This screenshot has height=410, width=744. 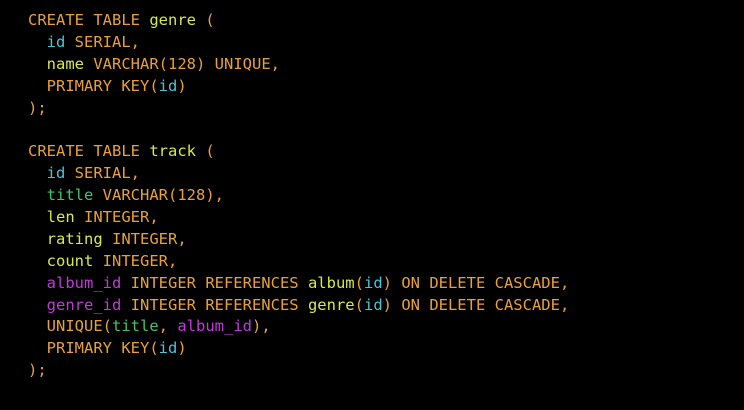 What do you see at coordinates (84, 304) in the screenshot?
I see `code-token-foreign-key: genre_id` at bounding box center [84, 304].